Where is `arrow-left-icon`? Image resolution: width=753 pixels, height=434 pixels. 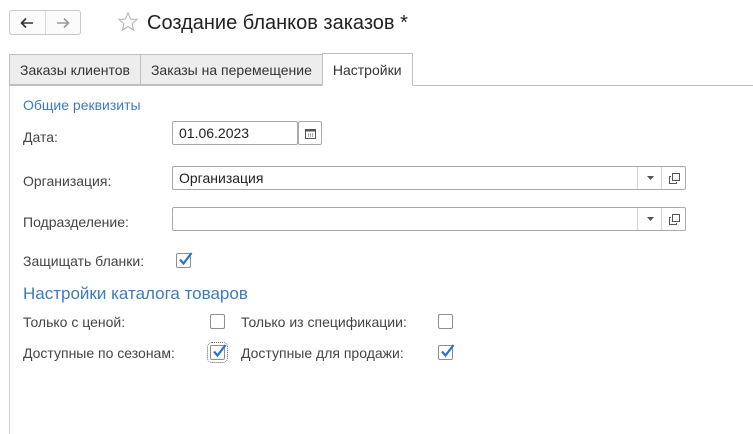 arrow-left-icon is located at coordinates (27, 22).